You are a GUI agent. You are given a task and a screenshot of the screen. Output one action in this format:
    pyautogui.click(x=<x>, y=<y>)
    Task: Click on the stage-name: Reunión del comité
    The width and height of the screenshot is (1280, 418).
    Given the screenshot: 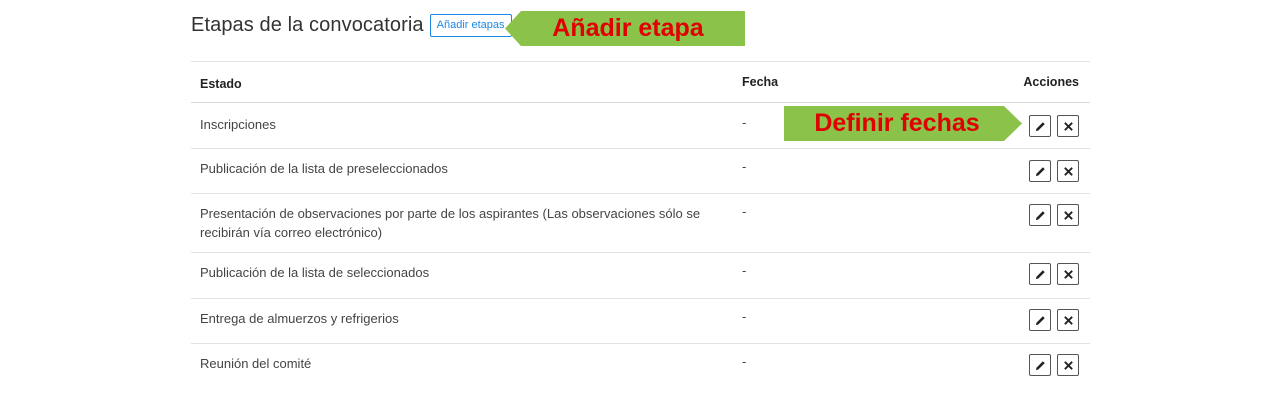 What is the action you would take?
    pyautogui.click(x=256, y=363)
    